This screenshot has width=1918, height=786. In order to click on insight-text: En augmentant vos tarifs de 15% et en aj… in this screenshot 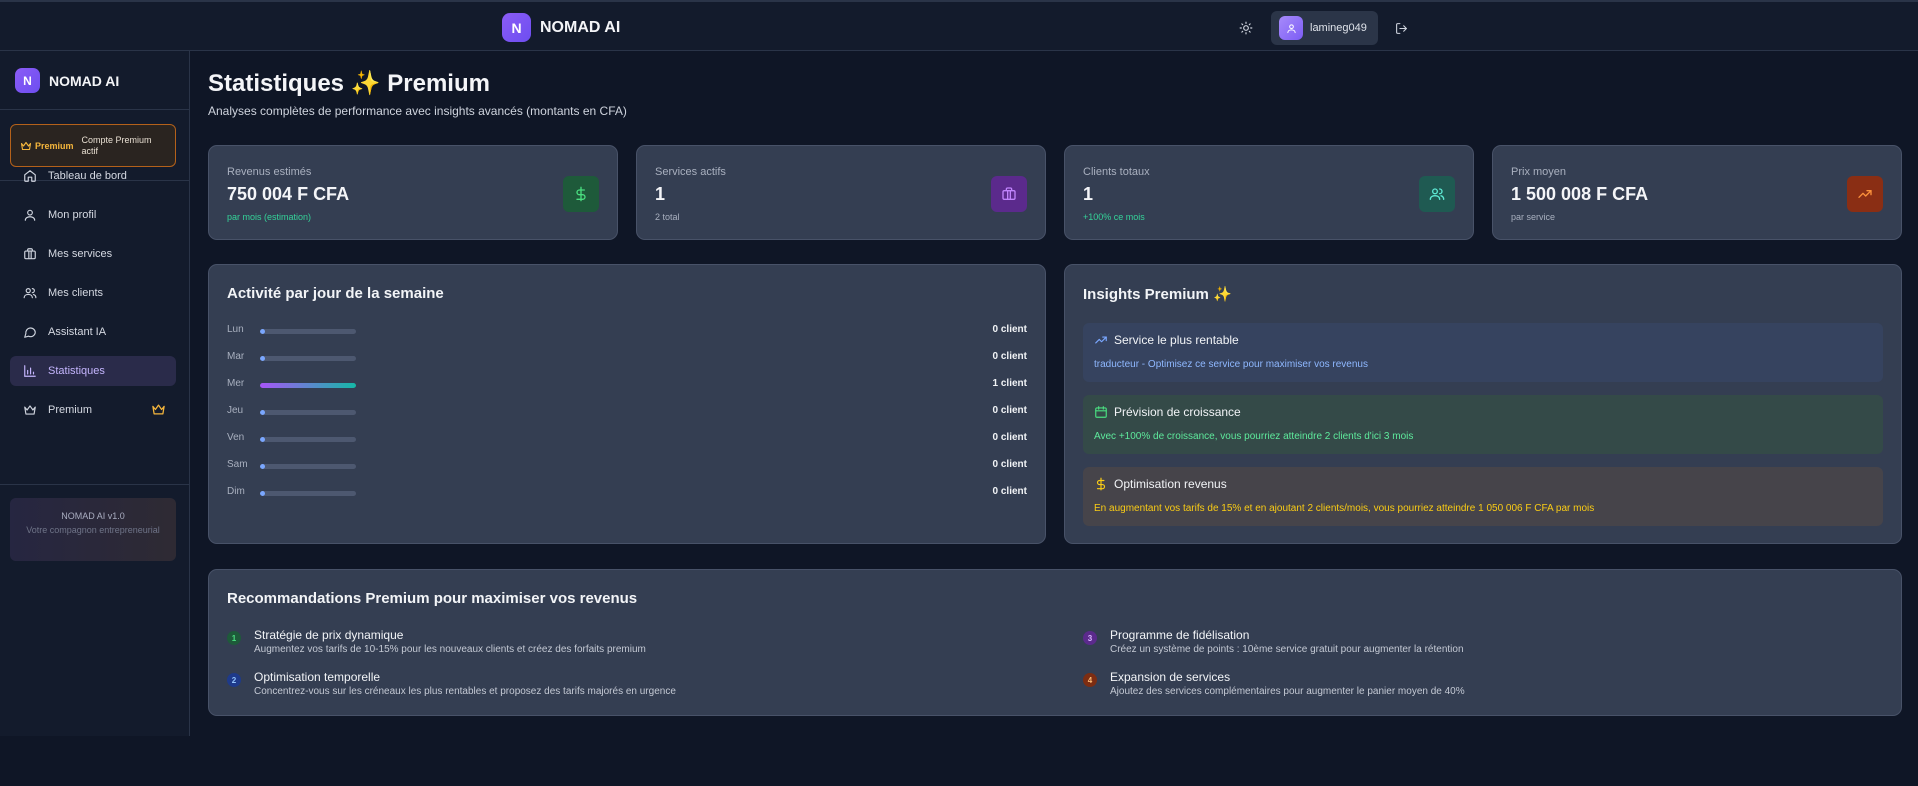, I will do `click(1344, 508)`.